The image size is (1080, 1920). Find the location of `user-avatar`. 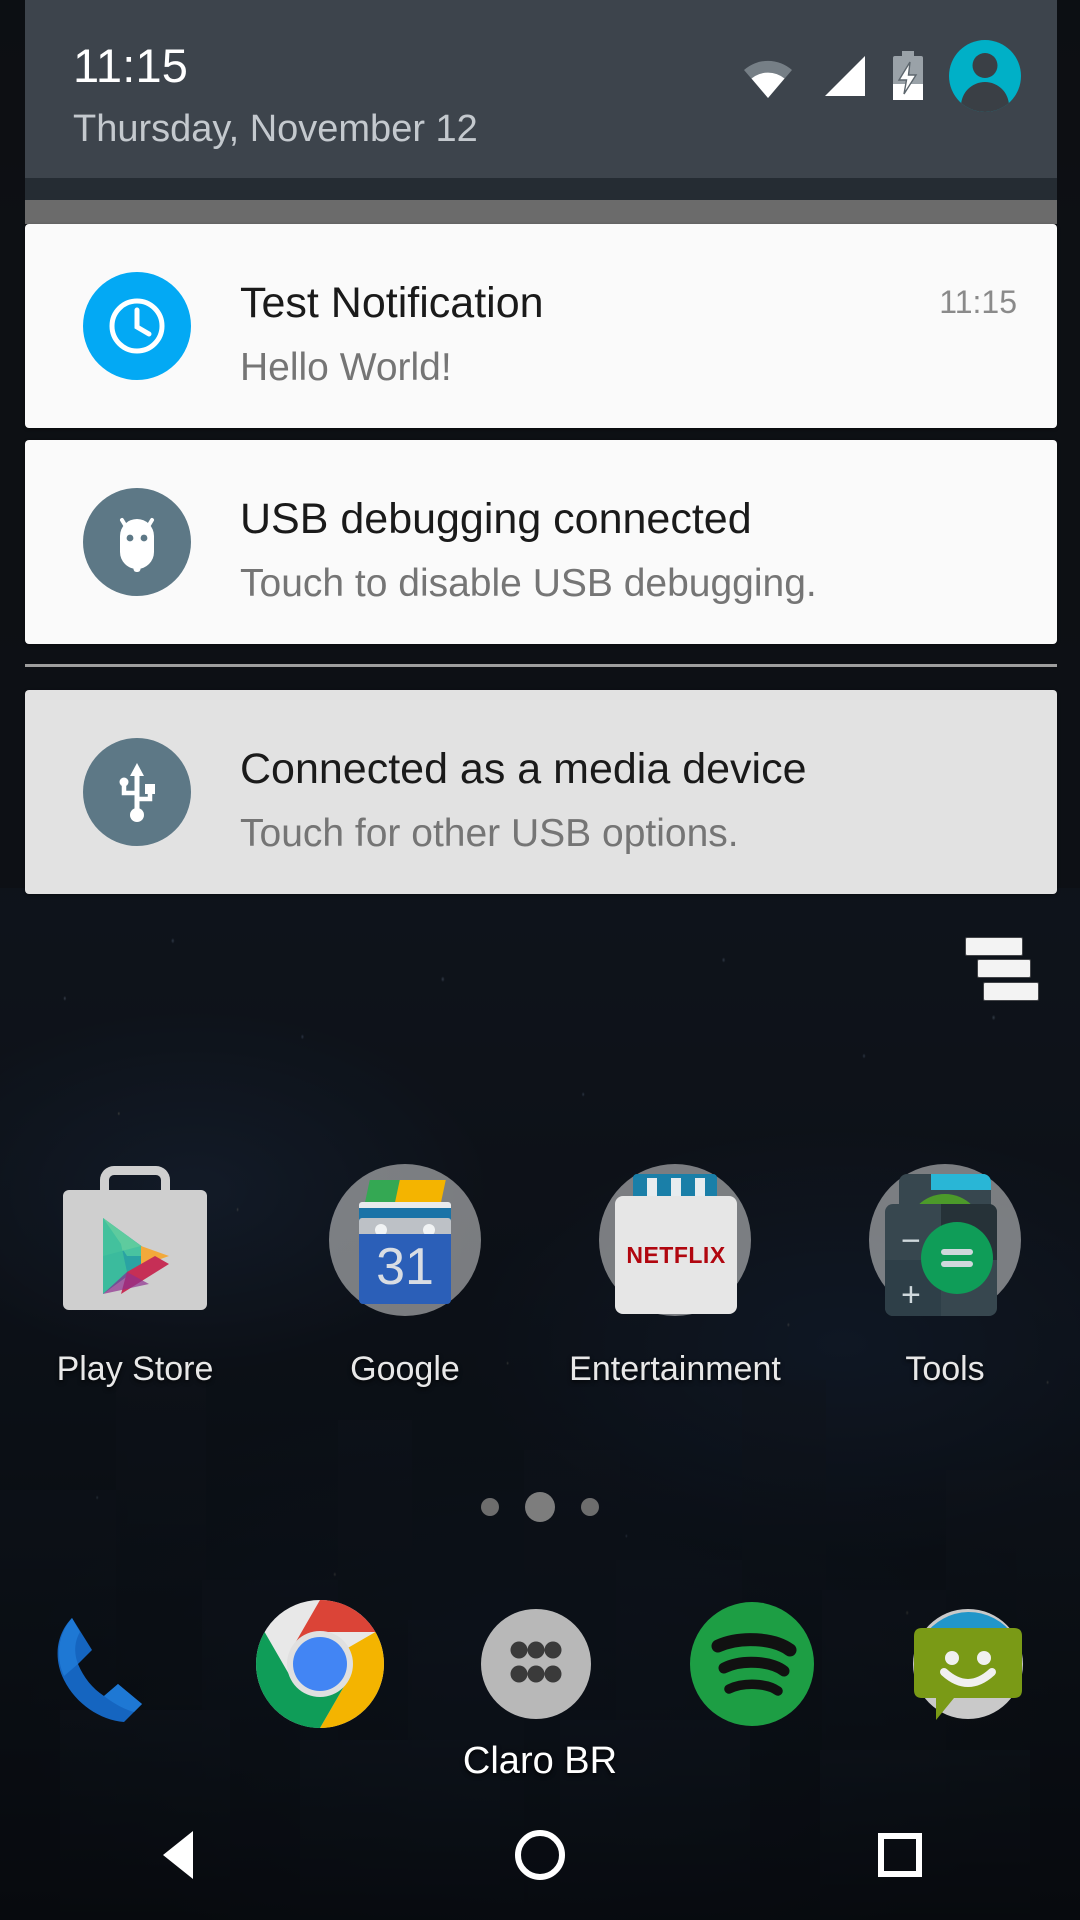

user-avatar is located at coordinates (985, 76).